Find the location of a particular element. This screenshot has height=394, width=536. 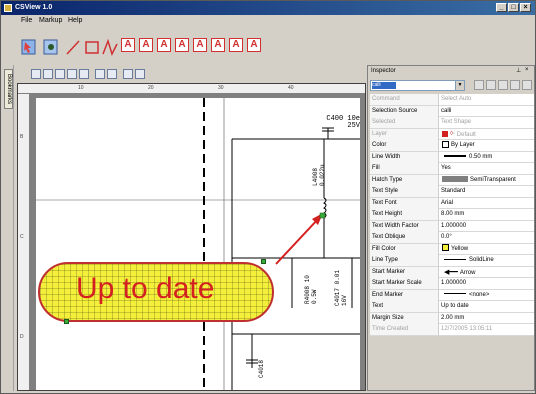

note-text-tool-icon: A is located at coordinates (236, 45).